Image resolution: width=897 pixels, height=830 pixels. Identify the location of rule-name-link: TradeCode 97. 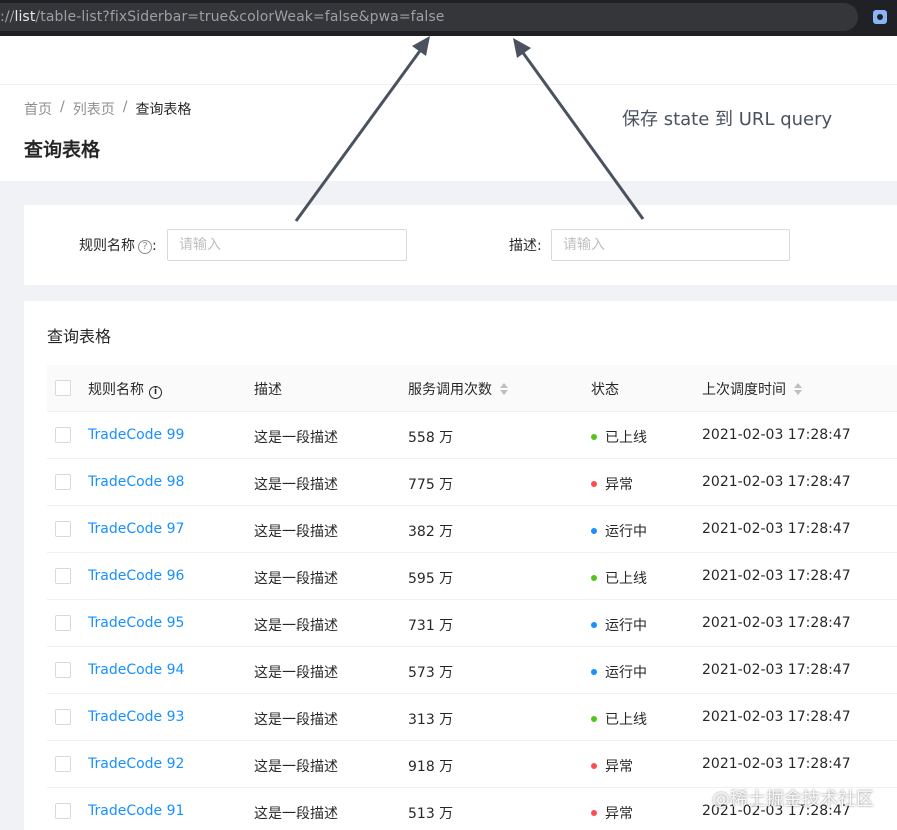
(136, 529).